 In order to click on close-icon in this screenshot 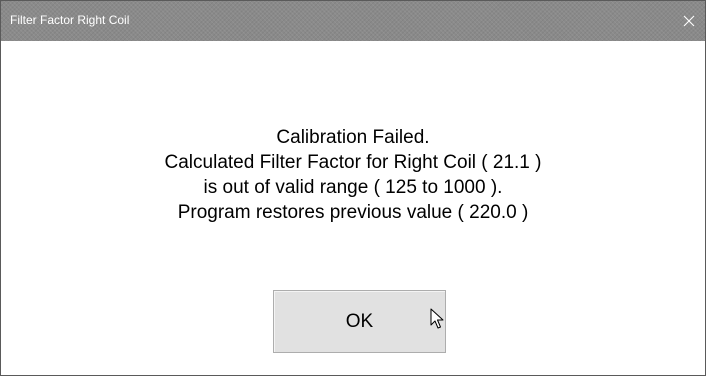, I will do `click(689, 21)`.